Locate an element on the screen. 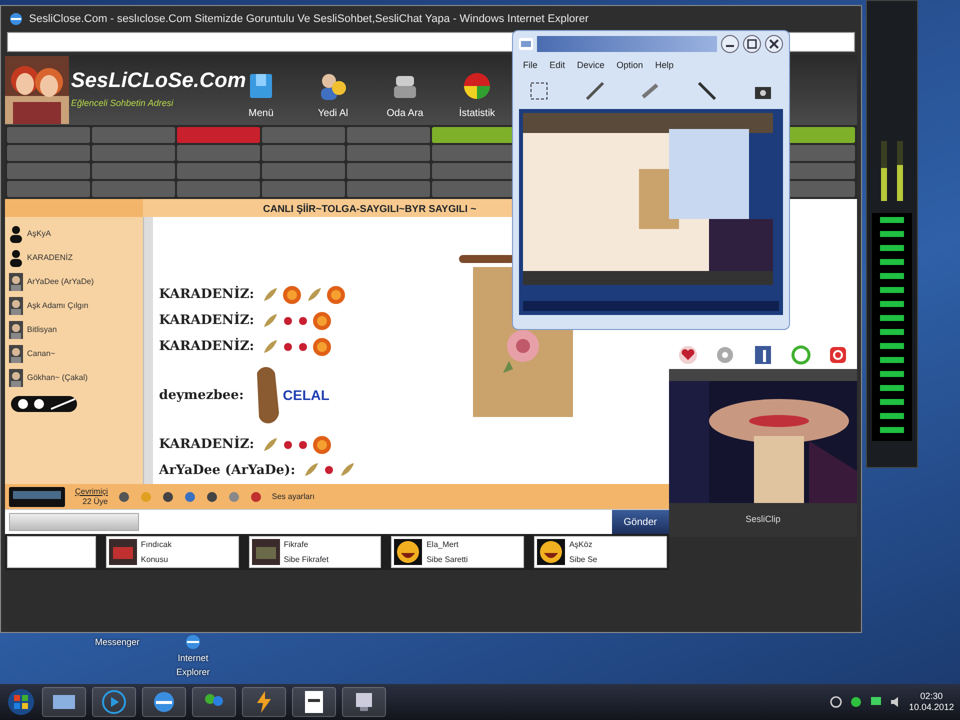 The height and width of the screenshot is (720, 960). scrollbar is located at coordinates (148, 350).